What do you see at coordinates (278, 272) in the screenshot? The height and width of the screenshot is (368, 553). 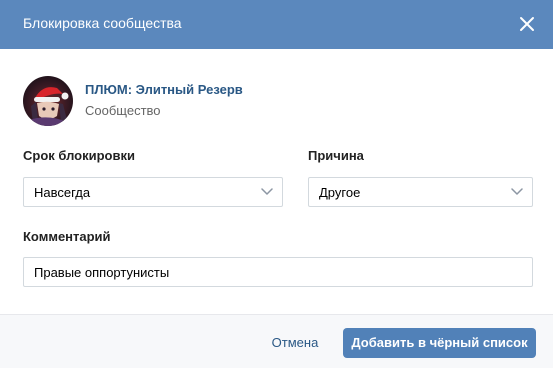 I see `comment-input: Правые оппортунисты` at bounding box center [278, 272].